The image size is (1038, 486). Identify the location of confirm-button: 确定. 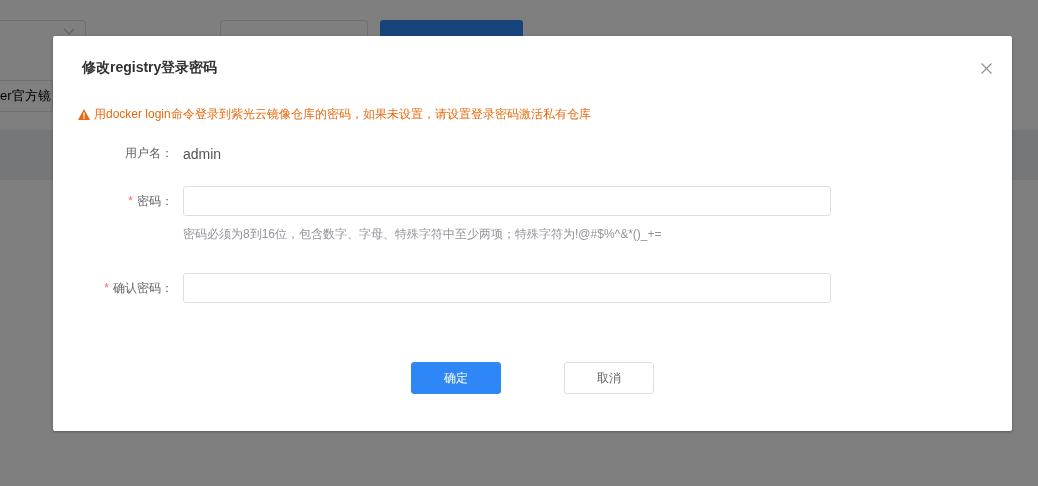
(456, 378).